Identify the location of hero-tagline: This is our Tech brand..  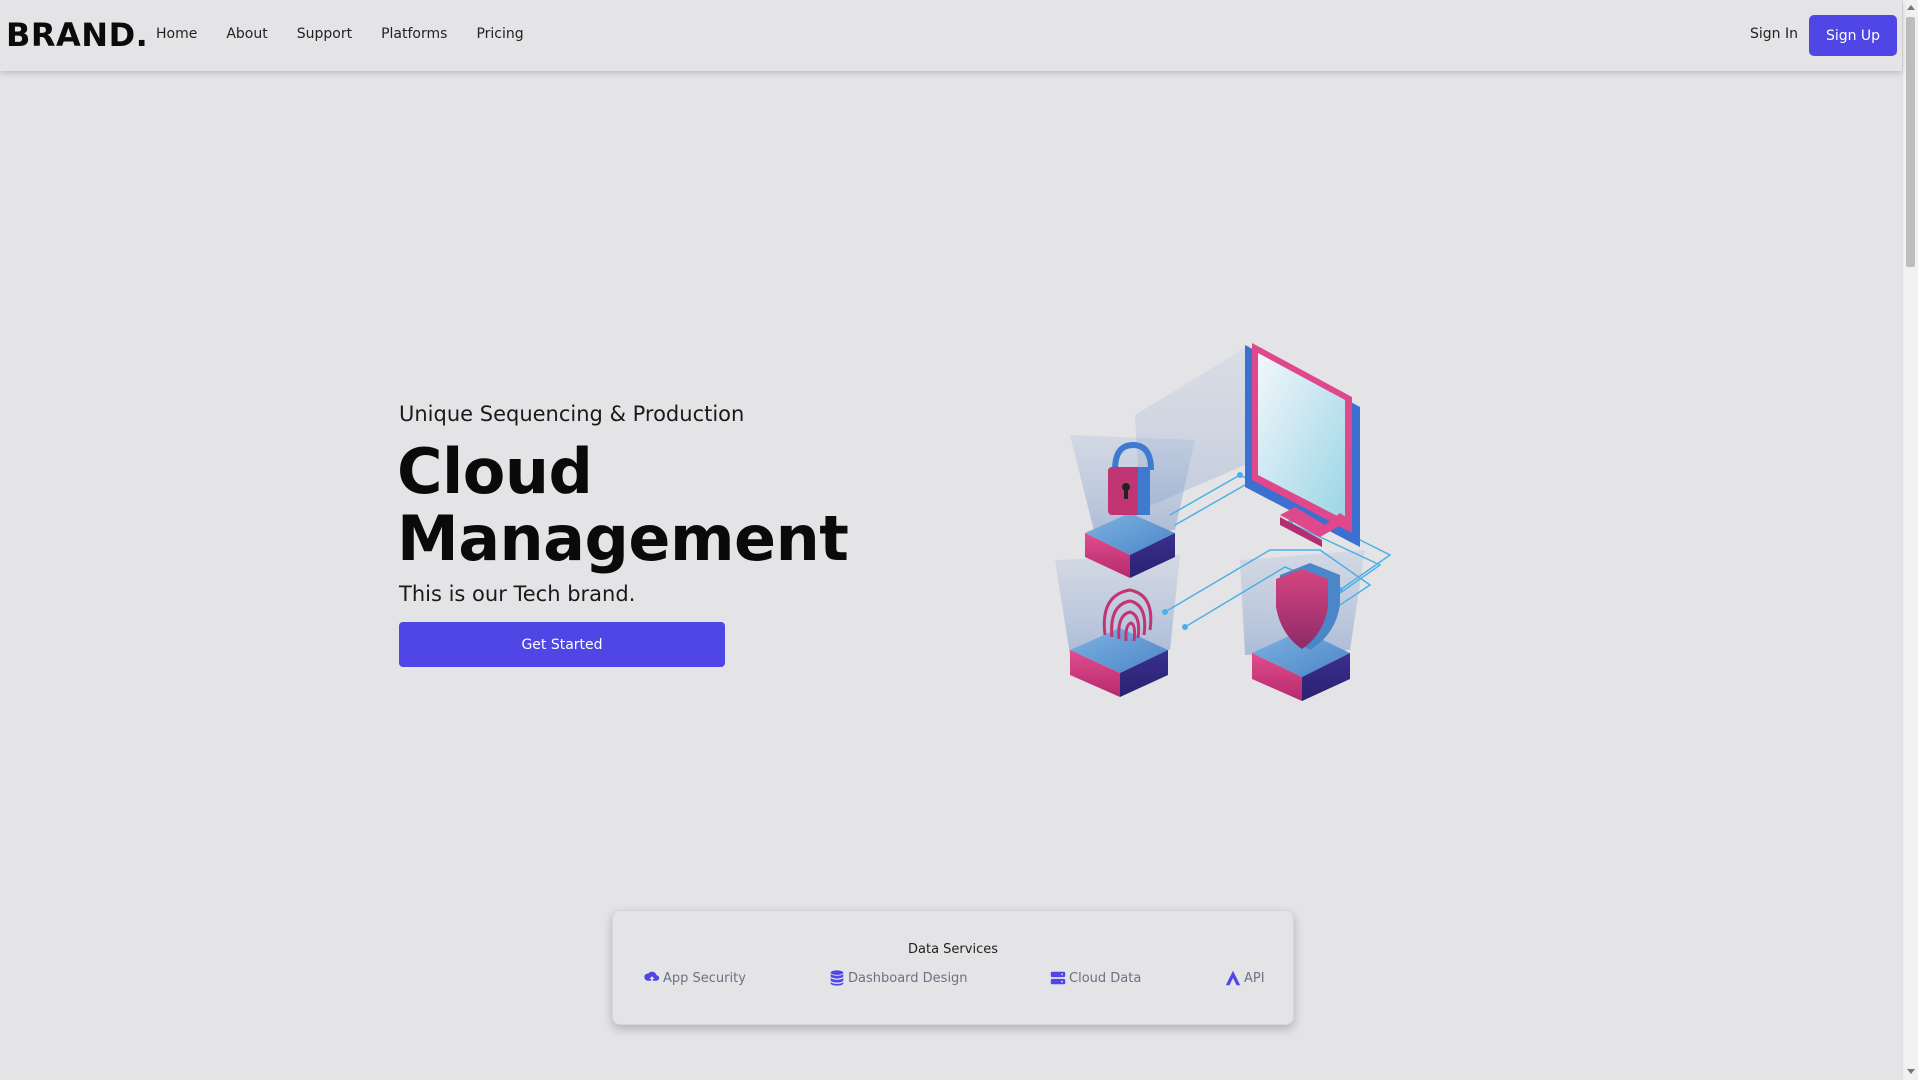
(517, 594).